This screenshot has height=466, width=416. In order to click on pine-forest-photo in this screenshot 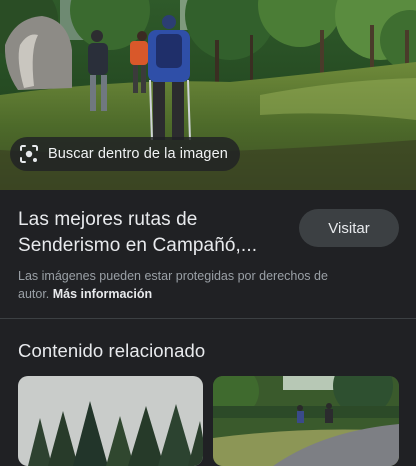, I will do `click(110, 421)`.